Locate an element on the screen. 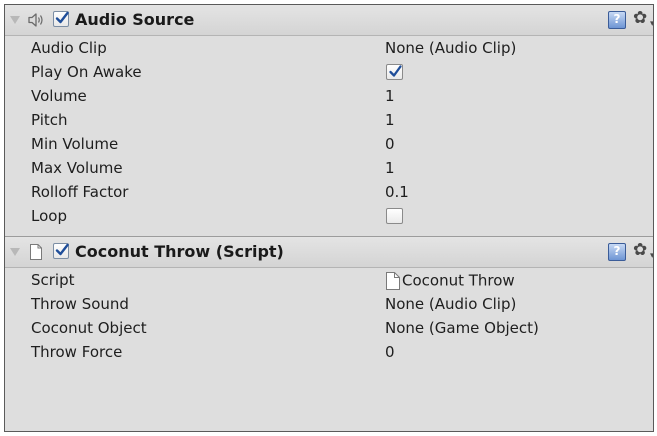  coconut-object-field: None (Game Object) is located at coordinates (462, 328).